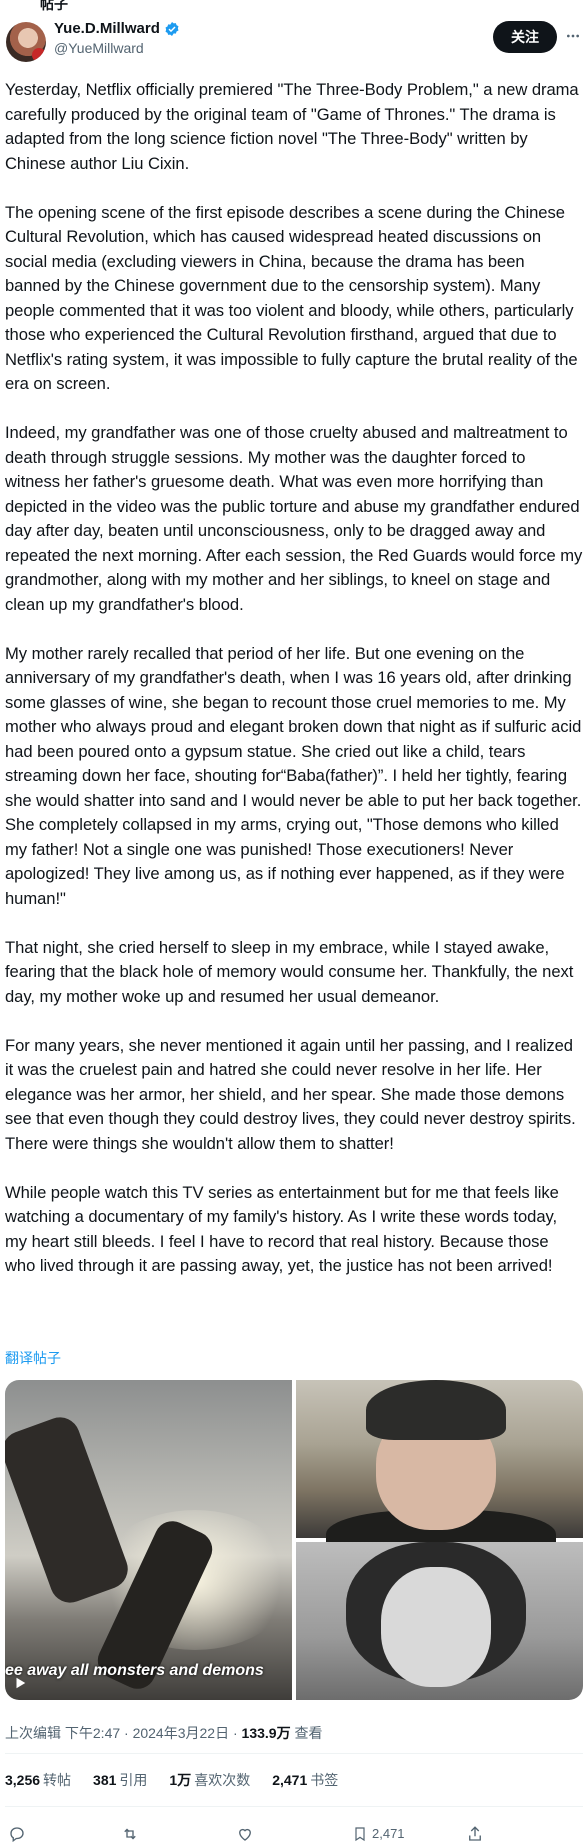 The width and height of the screenshot is (586, 1843). What do you see at coordinates (107, 28) in the screenshot?
I see `author-name: Yue.D.Millward` at bounding box center [107, 28].